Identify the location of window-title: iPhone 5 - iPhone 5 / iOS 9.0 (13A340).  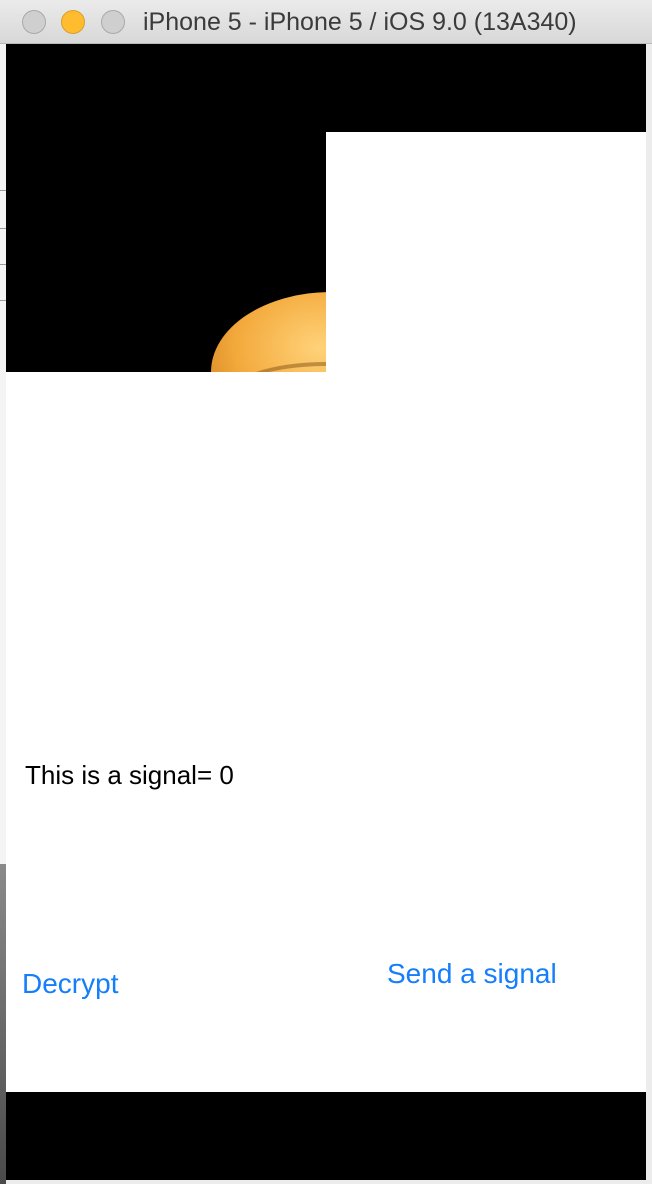
(360, 22).